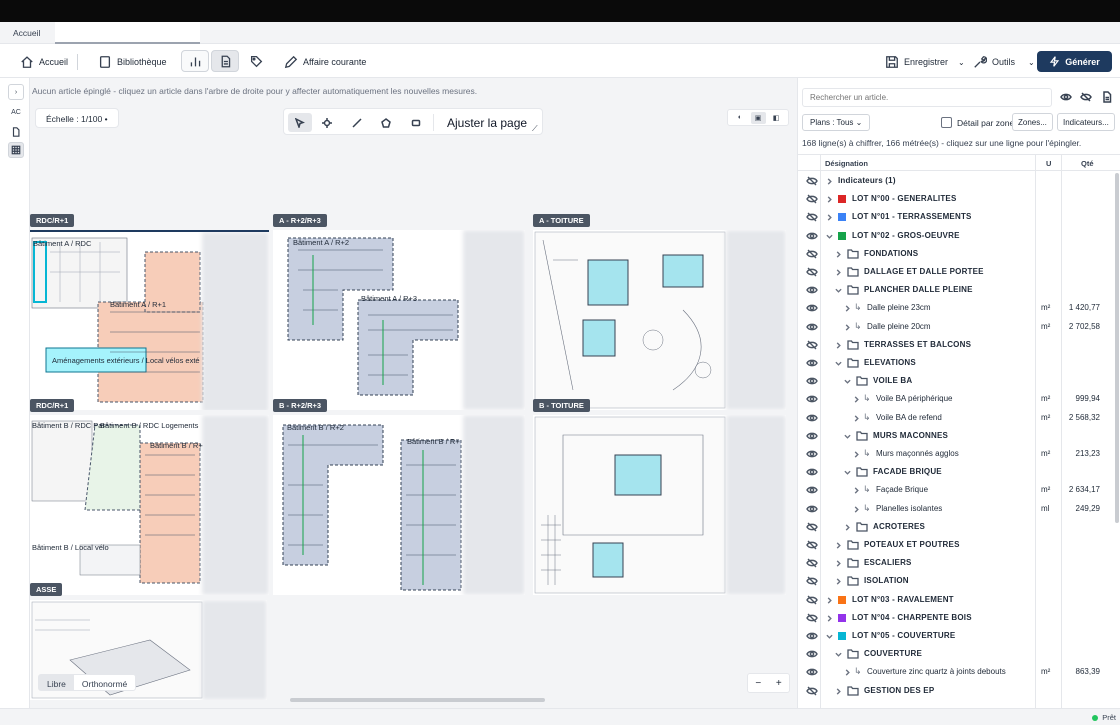 Image resolution: width=1120 pixels, height=725 pixels. Describe the element at coordinates (925, 62) in the screenshot. I see `save-button: Enregistrer ⌄` at that location.